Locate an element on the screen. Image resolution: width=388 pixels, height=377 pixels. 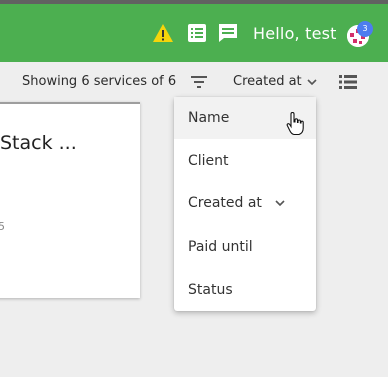
warning-icon is located at coordinates (163, 33).